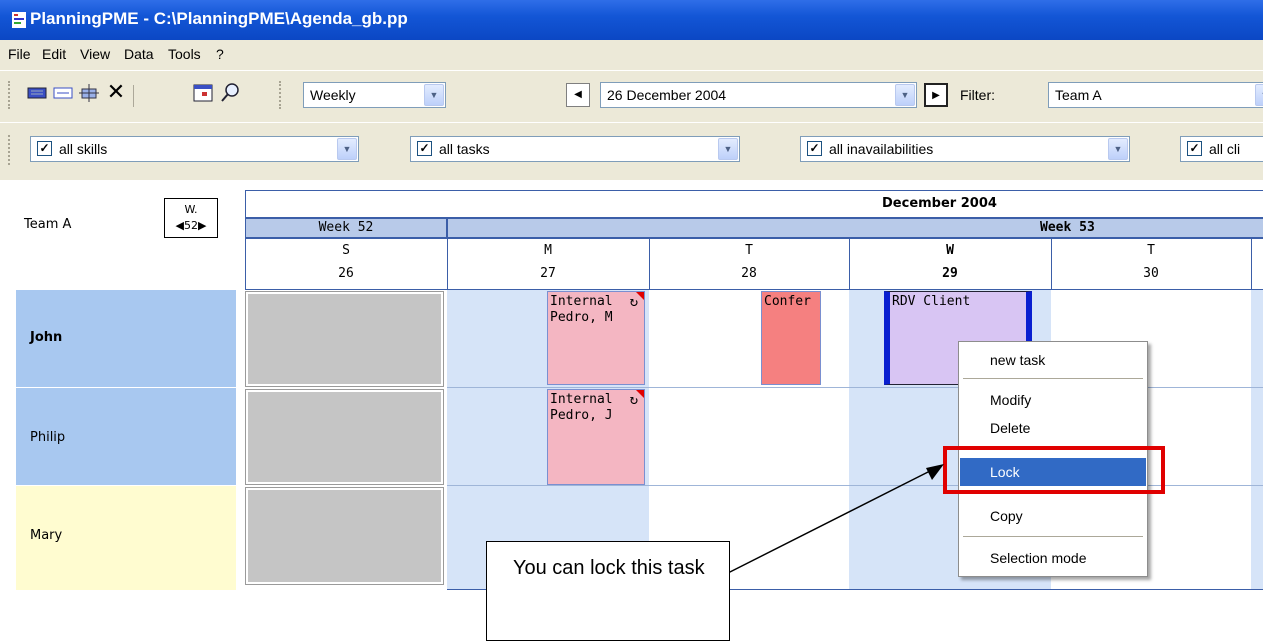 The height and width of the screenshot is (641, 1263). I want to click on menu-file: File, so click(19, 54).